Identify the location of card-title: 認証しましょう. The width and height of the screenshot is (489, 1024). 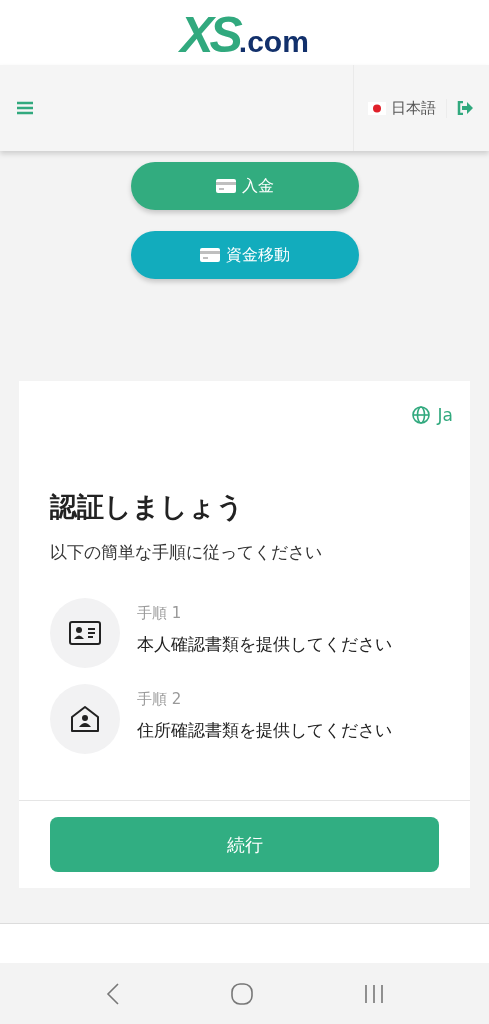
(147, 507).